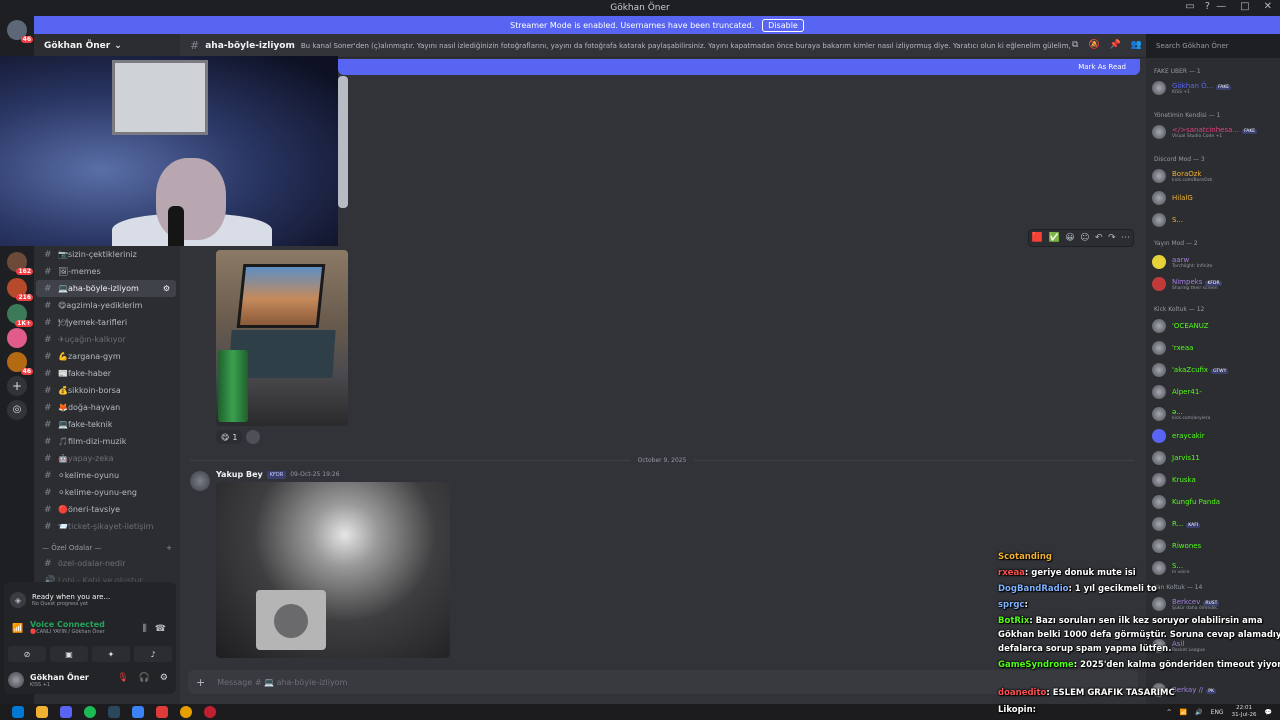  I want to click on member-row: HilalG, so click(1215, 198).